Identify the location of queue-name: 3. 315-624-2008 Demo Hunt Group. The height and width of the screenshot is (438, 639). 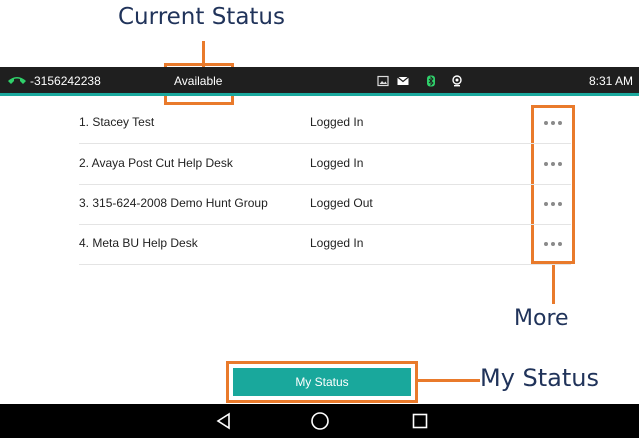
(173, 203).